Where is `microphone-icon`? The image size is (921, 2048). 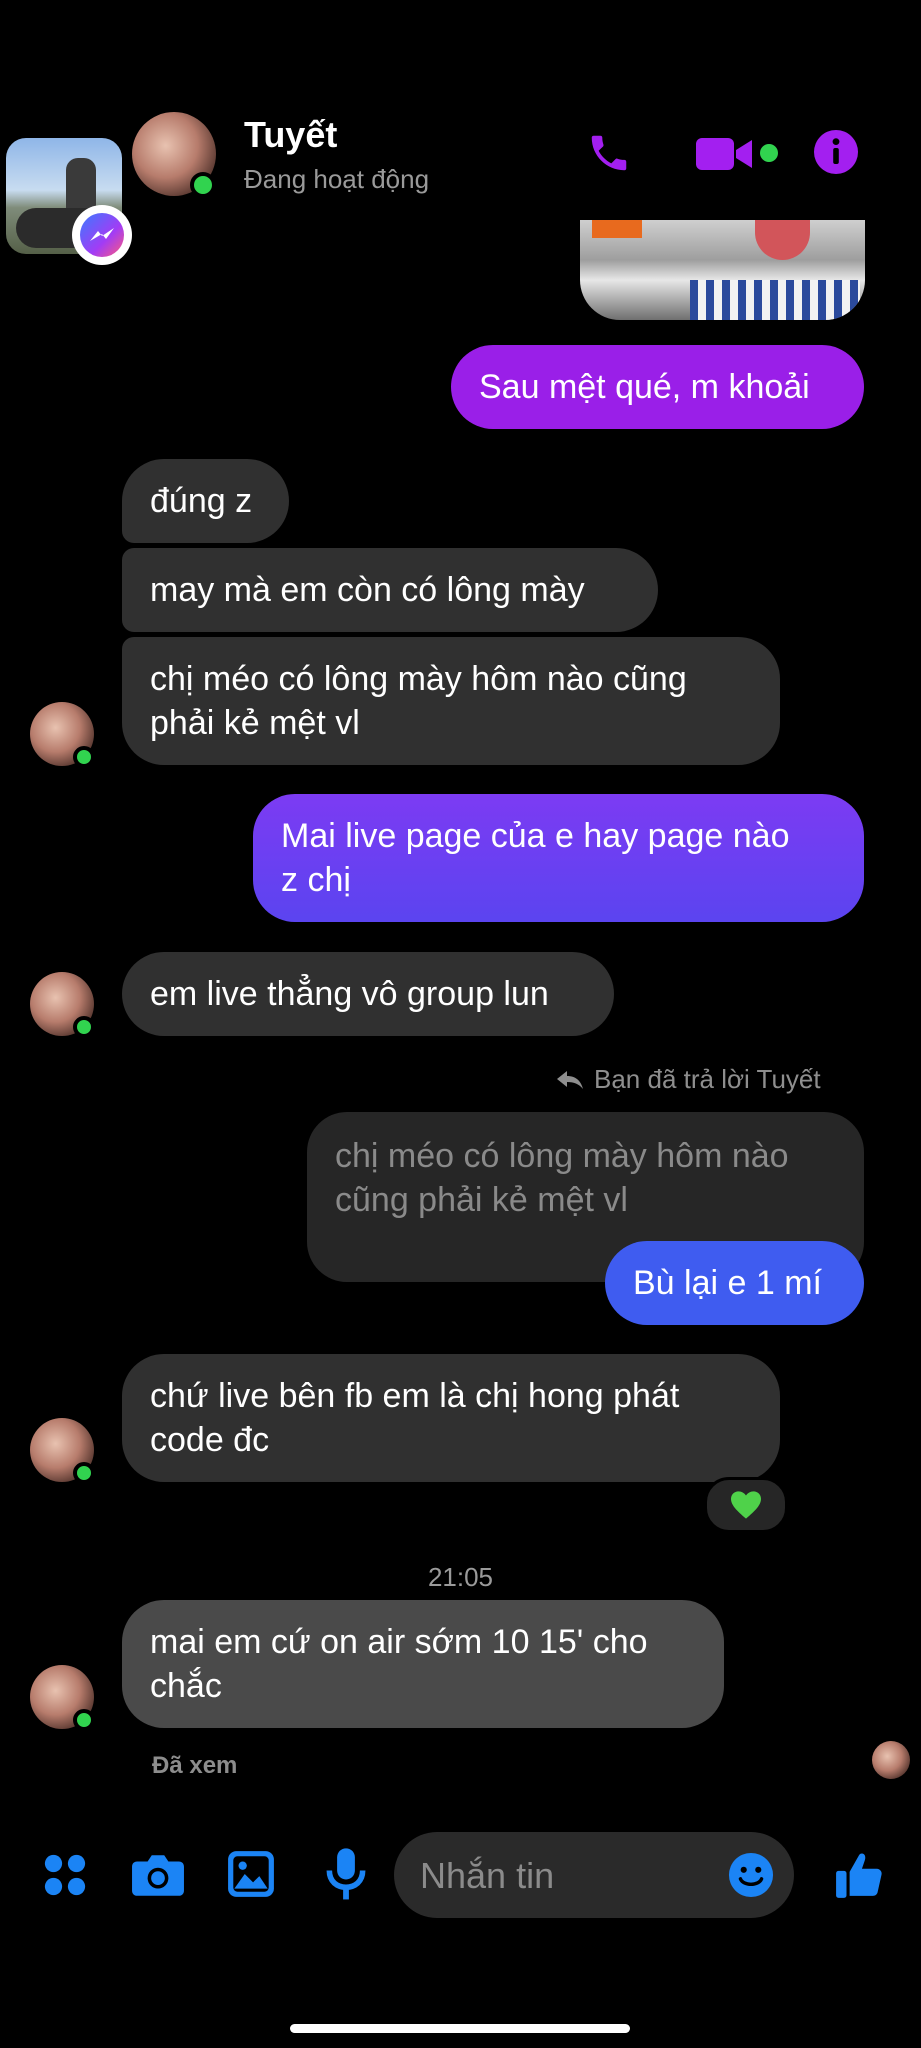
microphone-icon is located at coordinates (346, 1875).